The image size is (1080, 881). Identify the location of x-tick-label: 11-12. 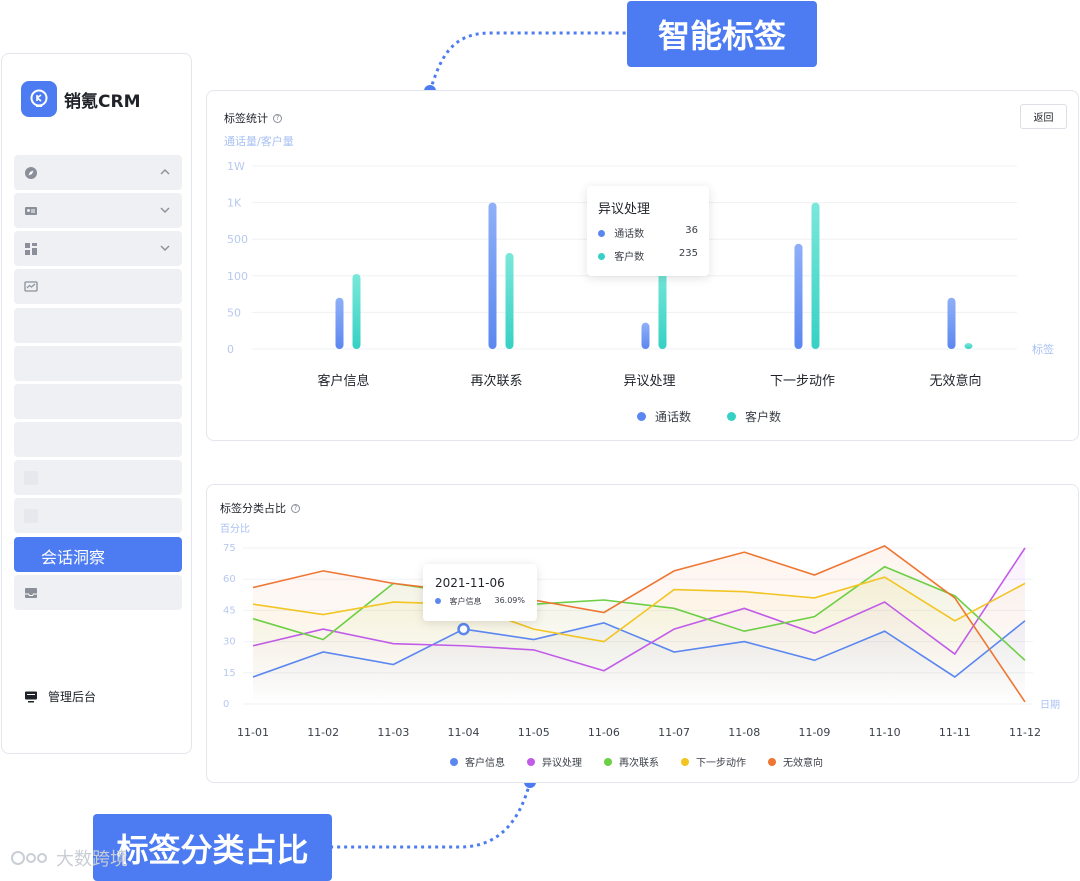
(1025, 732).